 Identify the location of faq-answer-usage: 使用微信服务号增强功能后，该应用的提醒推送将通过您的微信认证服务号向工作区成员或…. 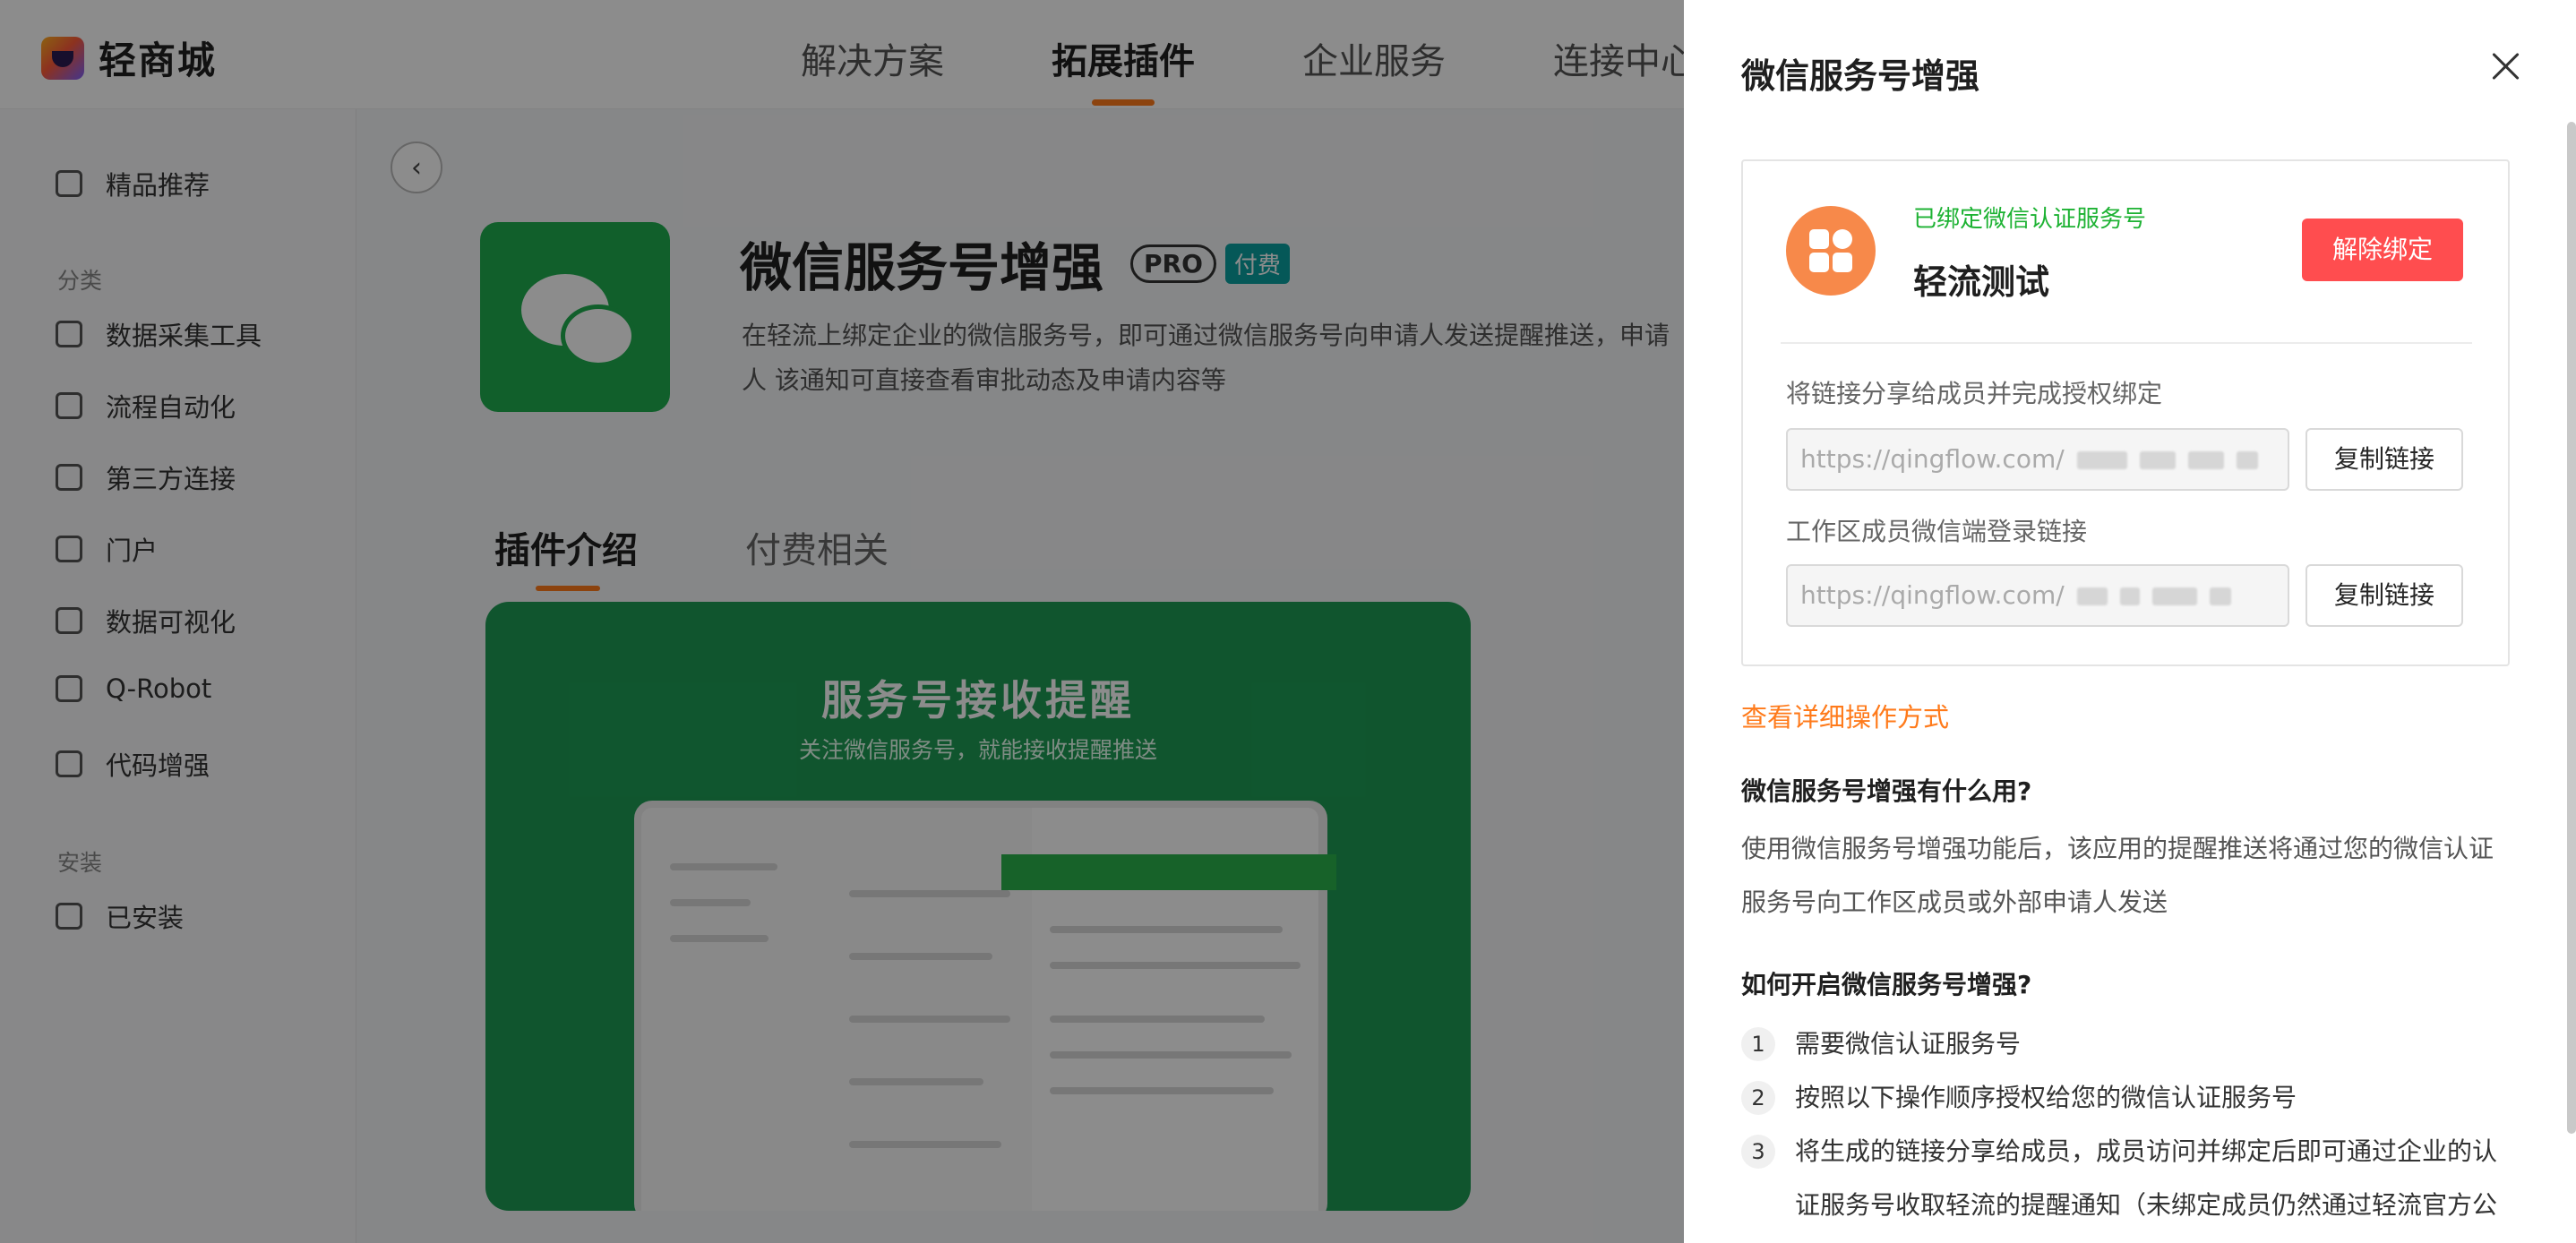
(2117, 875).